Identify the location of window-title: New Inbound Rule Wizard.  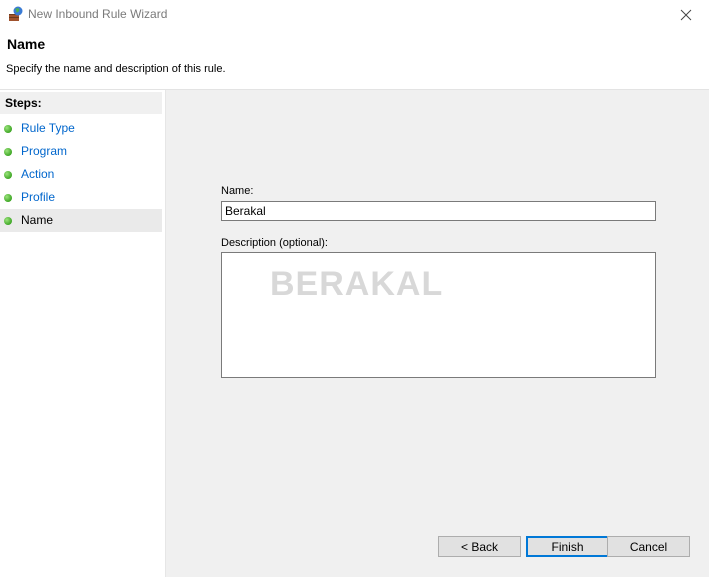
(98, 14).